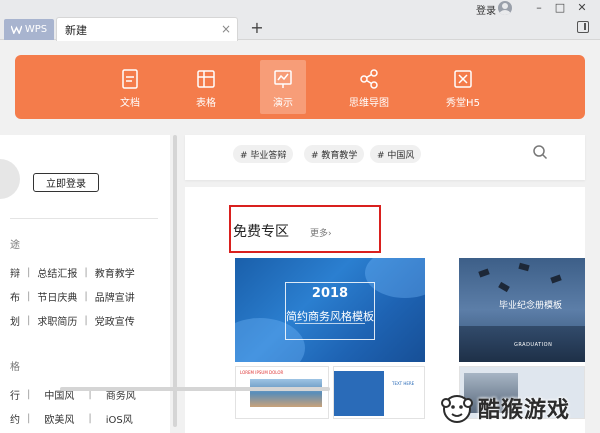 This screenshot has width=600, height=433. What do you see at coordinates (262, 372) in the screenshot?
I see `mini-header: LOREM IPSUM DOLOR` at bounding box center [262, 372].